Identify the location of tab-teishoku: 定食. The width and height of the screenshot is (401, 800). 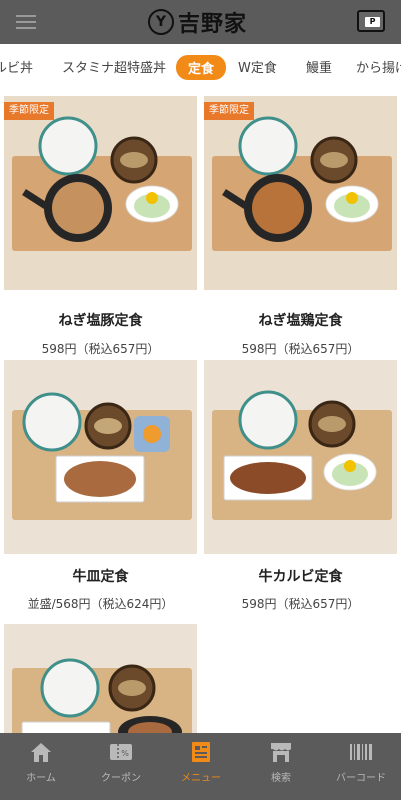
(201, 67).